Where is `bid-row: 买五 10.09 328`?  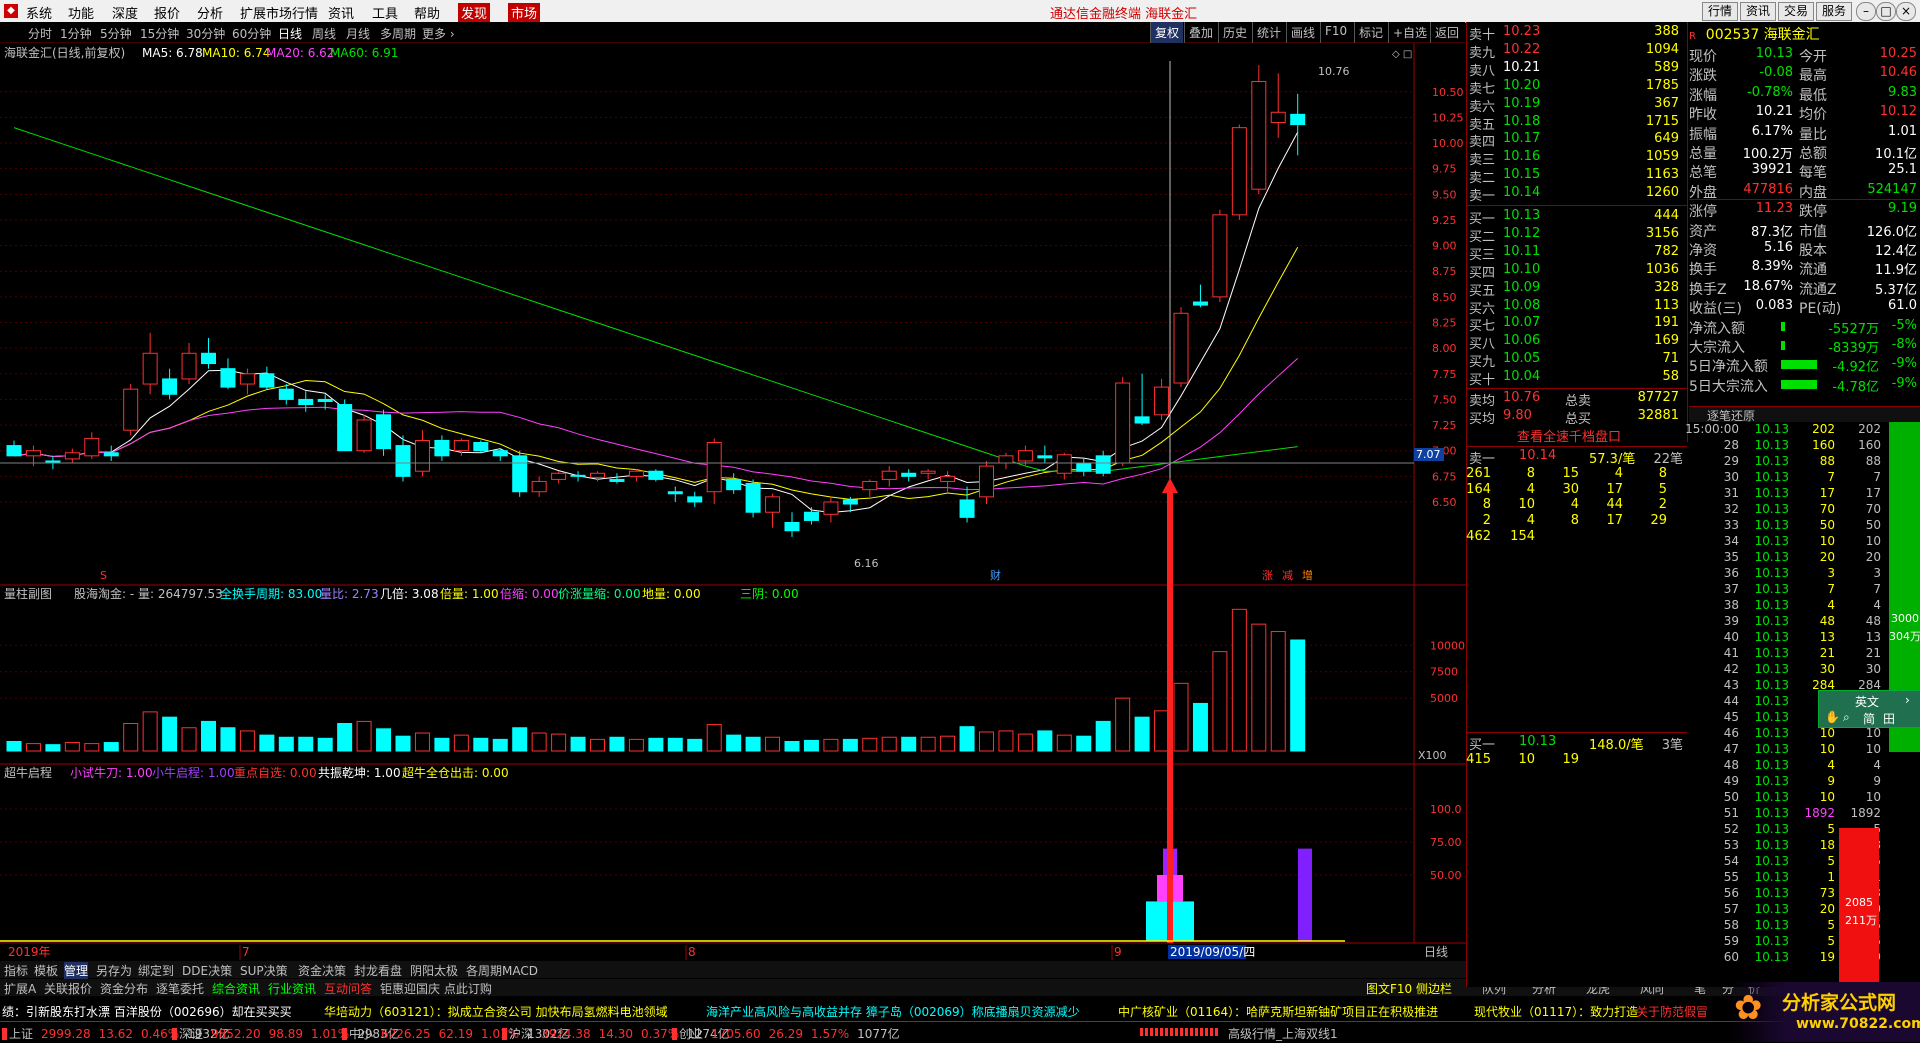
bid-row: 买五 10.09 328 is located at coordinates (1577, 289).